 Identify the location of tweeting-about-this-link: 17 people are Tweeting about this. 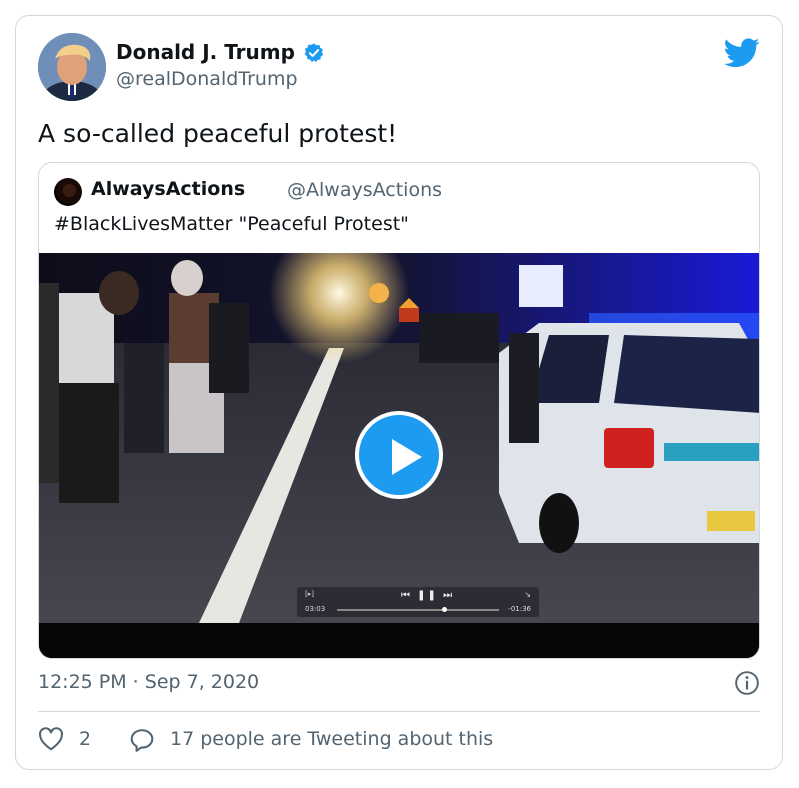
(331, 739).